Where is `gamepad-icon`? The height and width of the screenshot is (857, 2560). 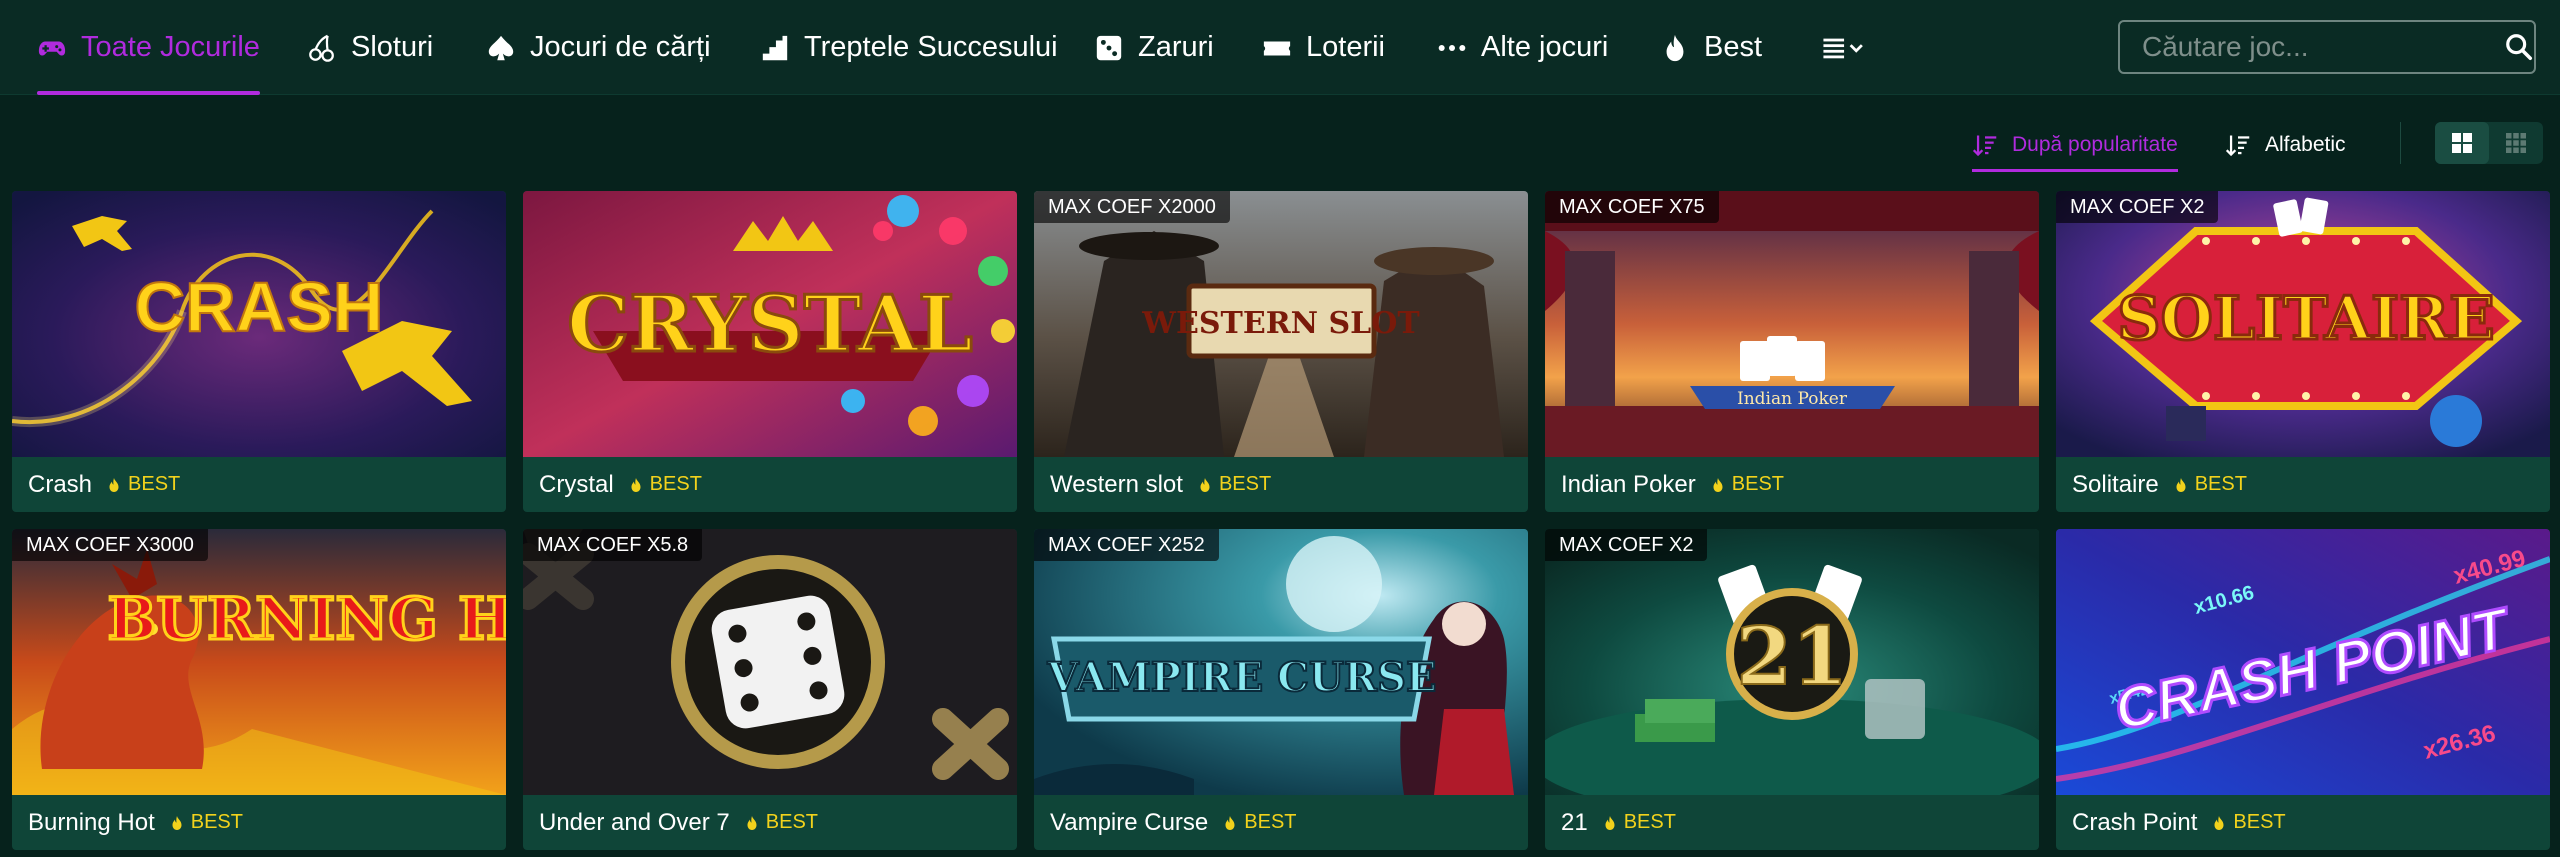
gamepad-icon is located at coordinates (52, 48).